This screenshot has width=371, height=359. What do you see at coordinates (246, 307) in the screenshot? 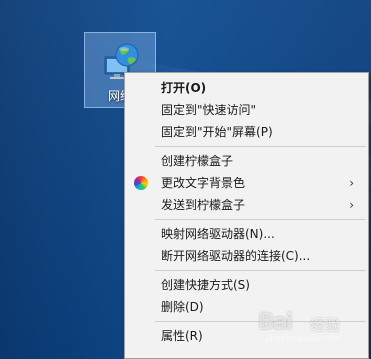
I see `menu-item-delete: 删除(D)` at bounding box center [246, 307].